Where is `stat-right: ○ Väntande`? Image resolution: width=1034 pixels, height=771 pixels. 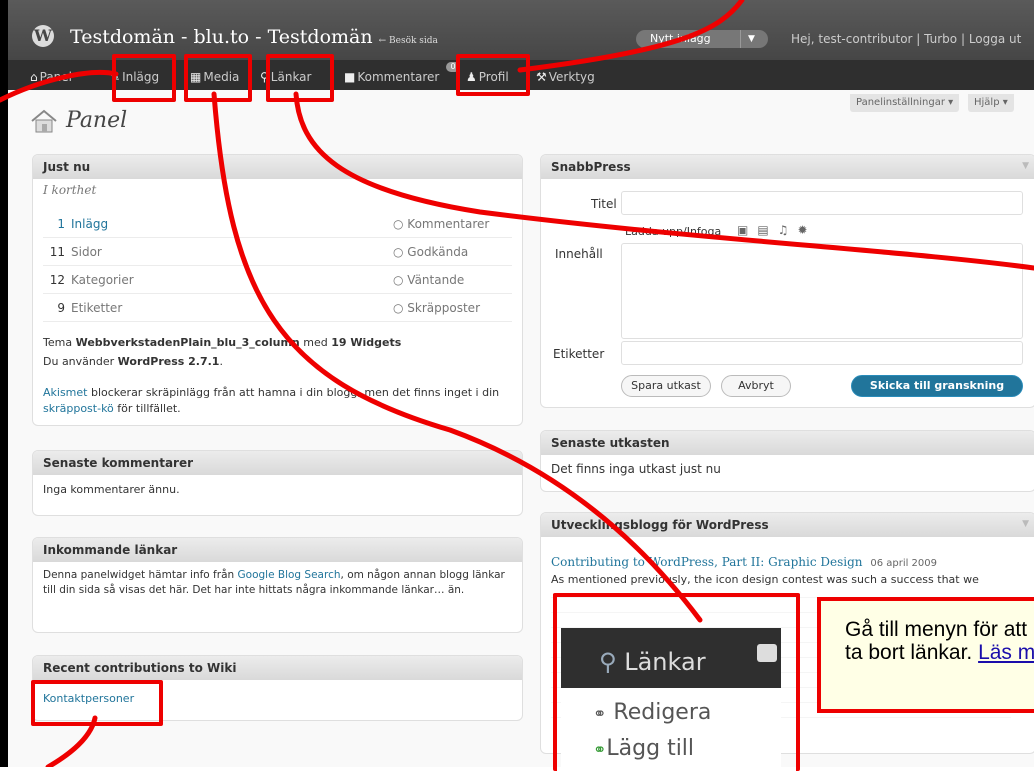
stat-right: ○ Väntande is located at coordinates (429, 280).